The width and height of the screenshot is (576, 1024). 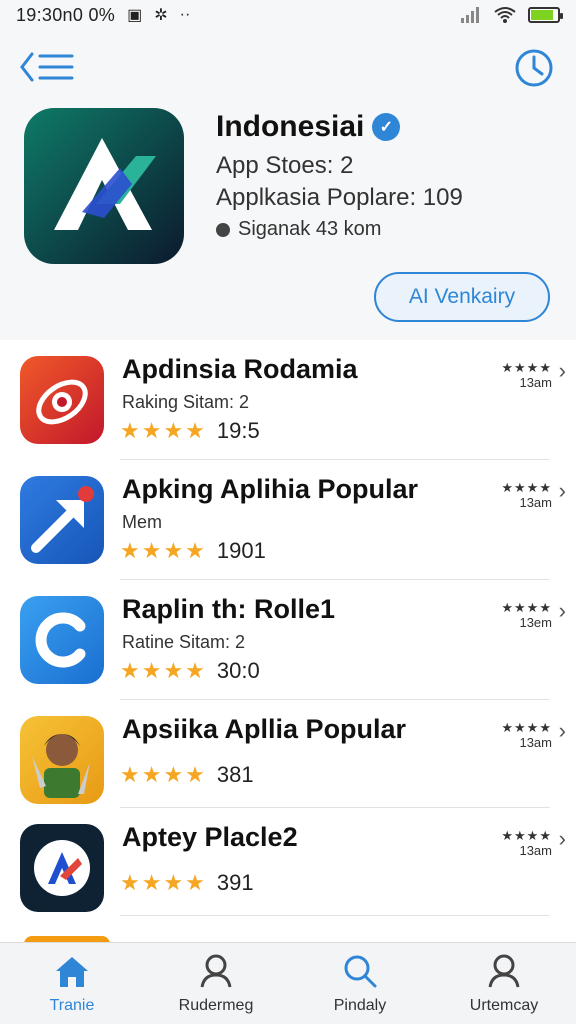 I want to click on tab-label: Tranie, so click(x=72, y=1005).